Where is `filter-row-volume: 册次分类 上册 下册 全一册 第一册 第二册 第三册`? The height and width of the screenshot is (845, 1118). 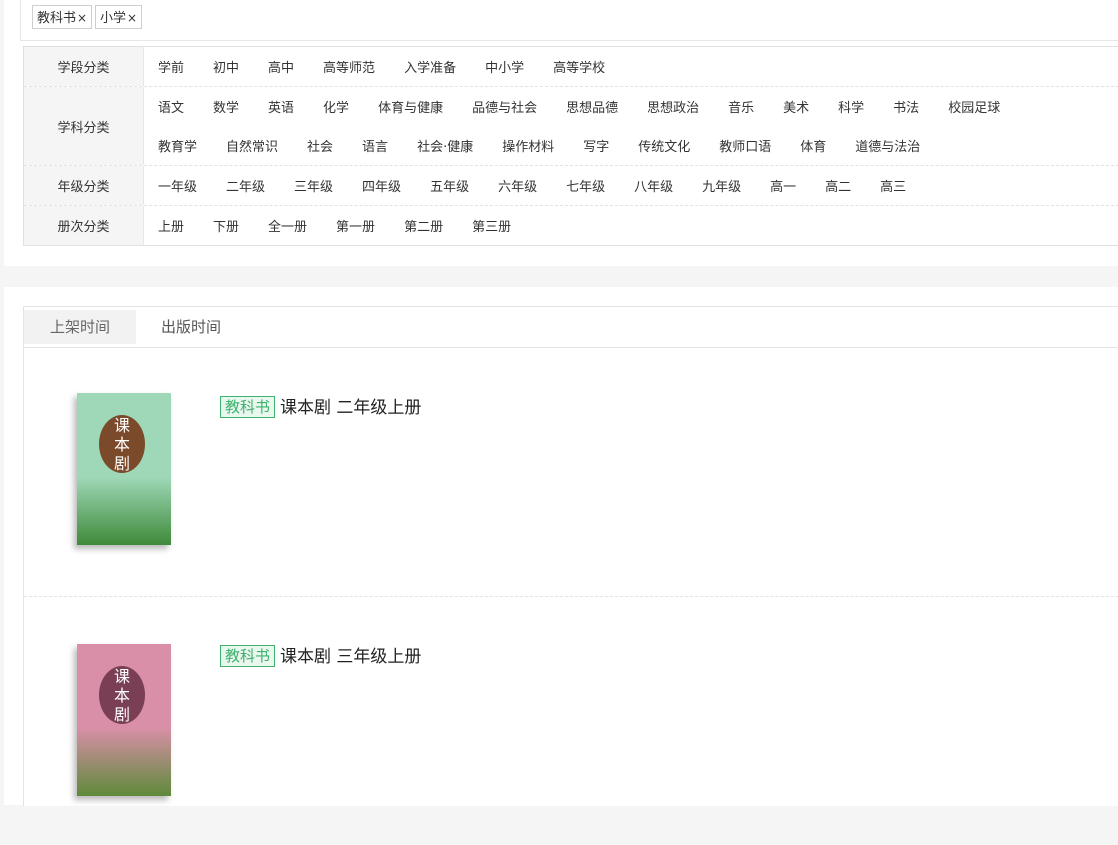 filter-row-volume: 册次分类 上册 下册 全一册 第一册 第二册 第三册 is located at coordinates (571, 225).